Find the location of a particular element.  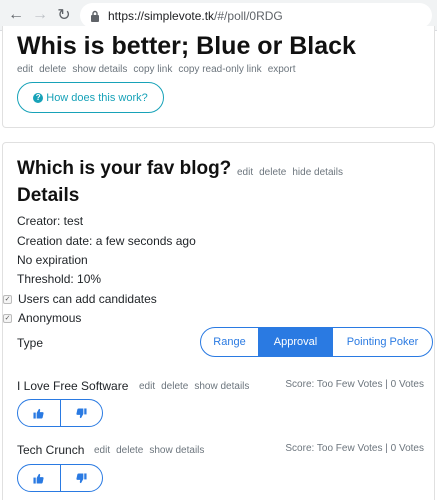

users-add-row: ✓ Users can add candidates is located at coordinates (80, 299).